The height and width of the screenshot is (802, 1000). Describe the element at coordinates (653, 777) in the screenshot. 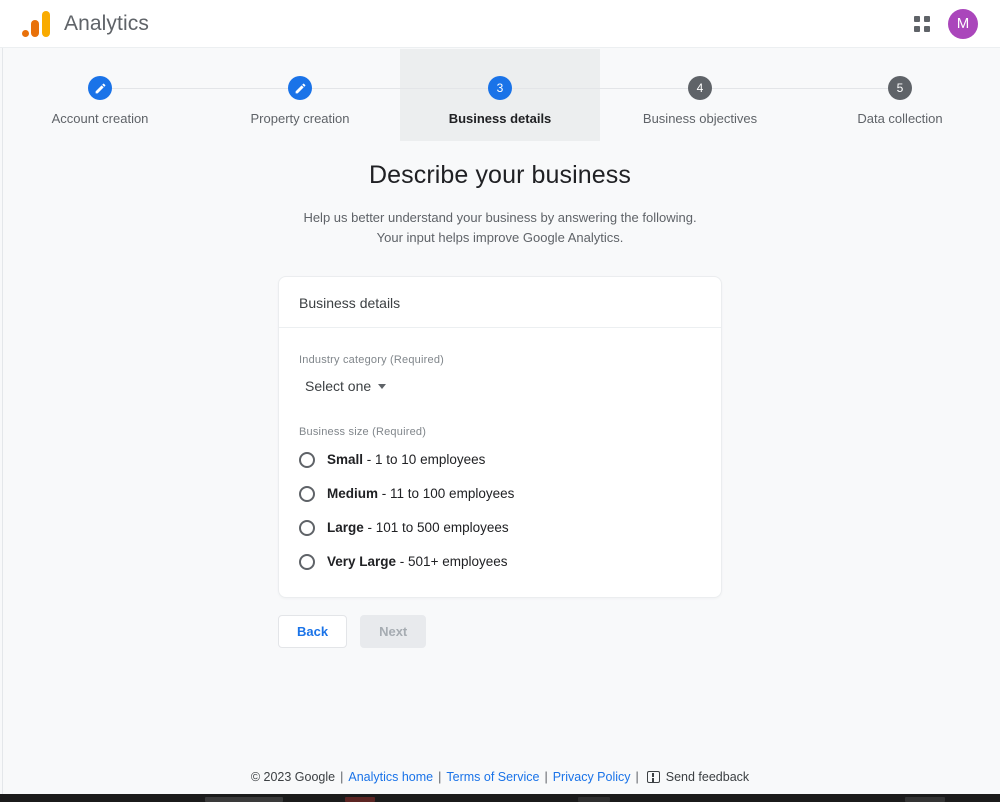

I see `feedback-icon` at that location.